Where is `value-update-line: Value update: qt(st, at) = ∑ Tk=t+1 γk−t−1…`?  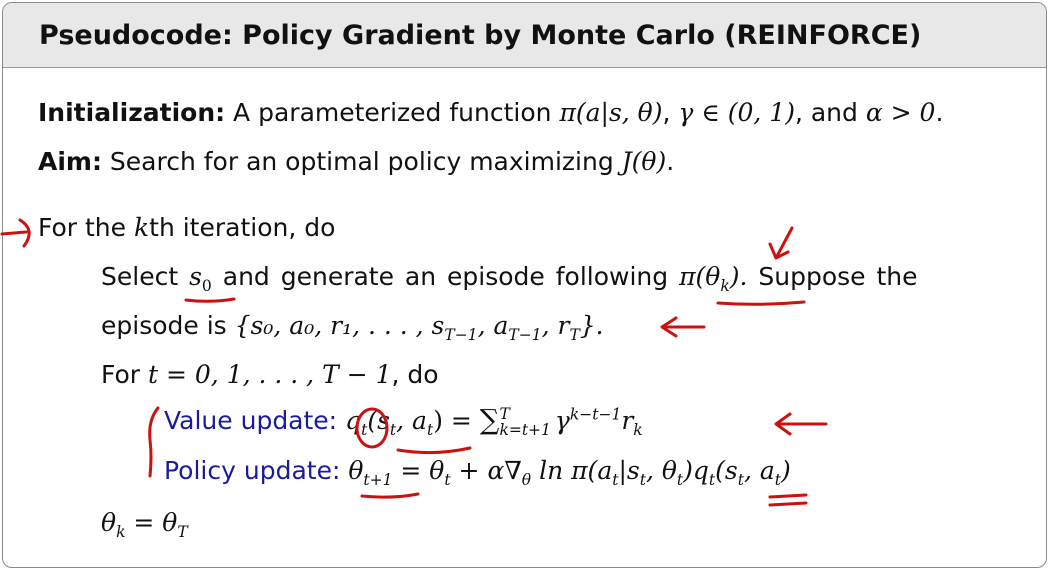
value-update-line: Value update: qt(st, at) = ∑ Tk=t+1 γk−t−1… is located at coordinates (403, 421).